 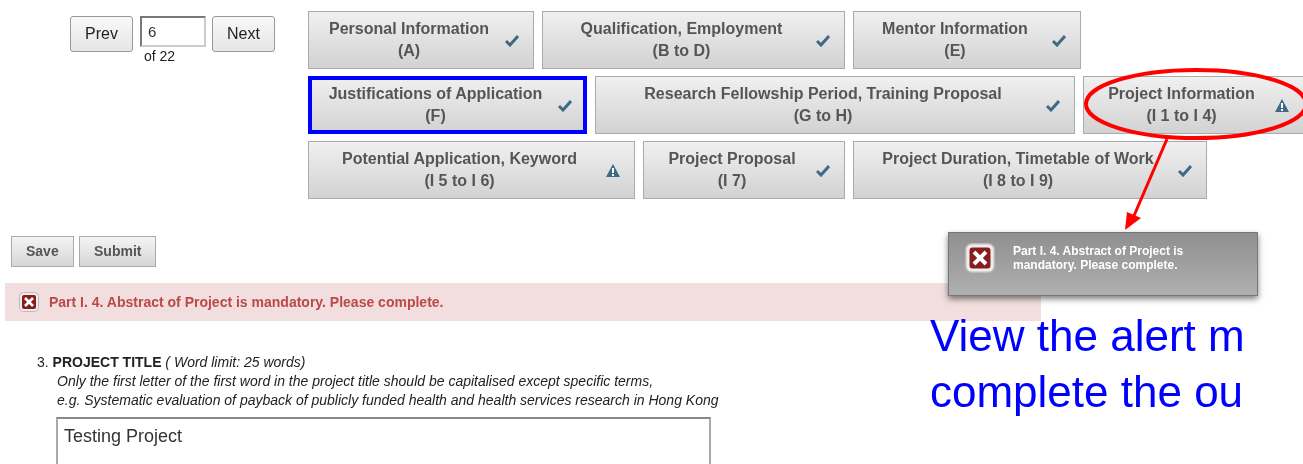 What do you see at coordinates (471, 170) in the screenshot?
I see `section-tab: Potential Application, Keyword (I 5 to I 6)` at bounding box center [471, 170].